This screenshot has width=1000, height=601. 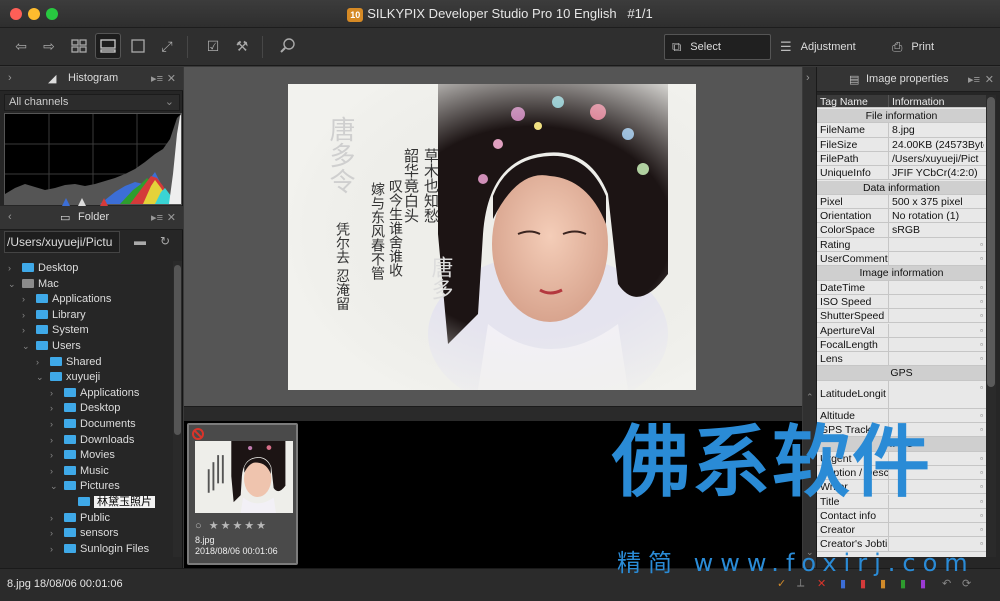 What do you see at coordinates (883, 583) in the screenshot?
I see `color-label-orange-icon: ▮` at bounding box center [883, 583].